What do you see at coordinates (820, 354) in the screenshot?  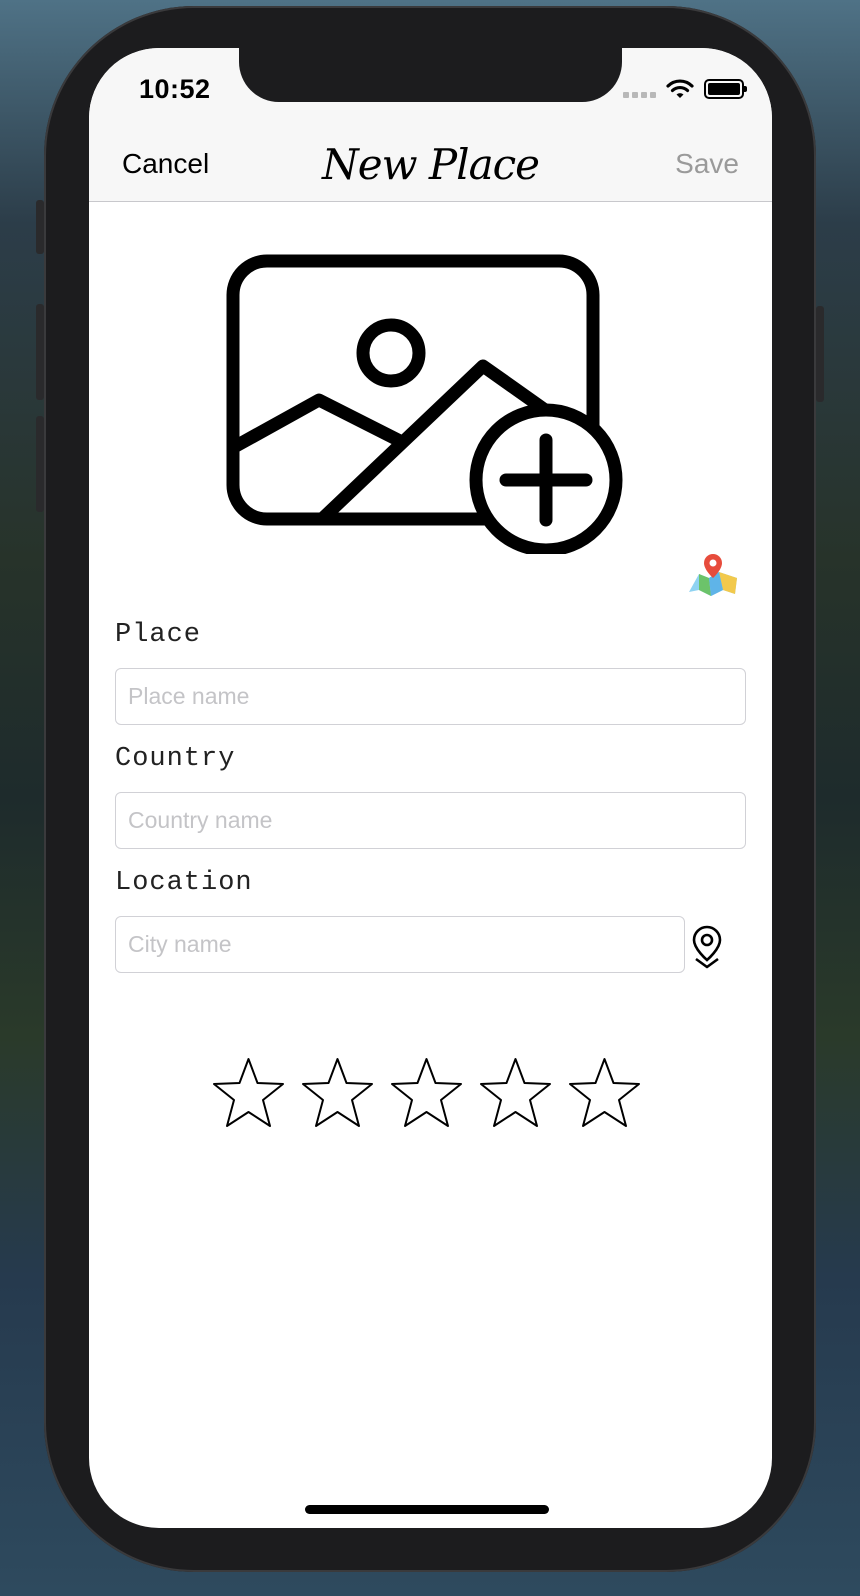 I see `power-button` at bounding box center [820, 354].